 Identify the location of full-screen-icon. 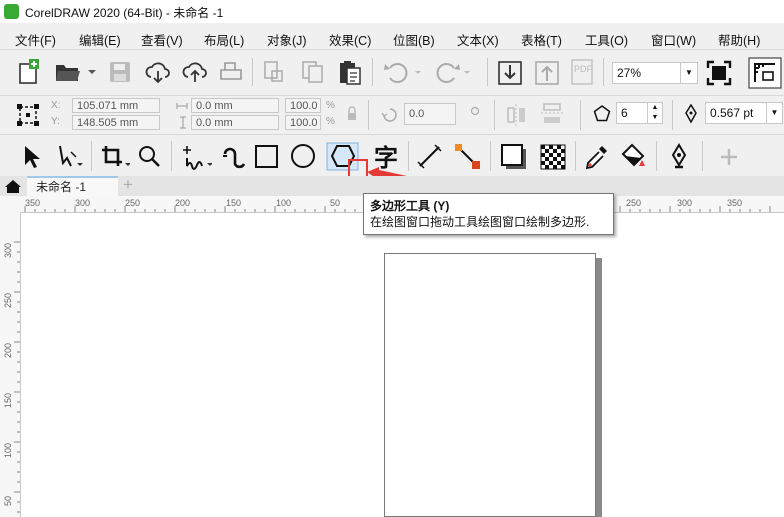
(719, 73).